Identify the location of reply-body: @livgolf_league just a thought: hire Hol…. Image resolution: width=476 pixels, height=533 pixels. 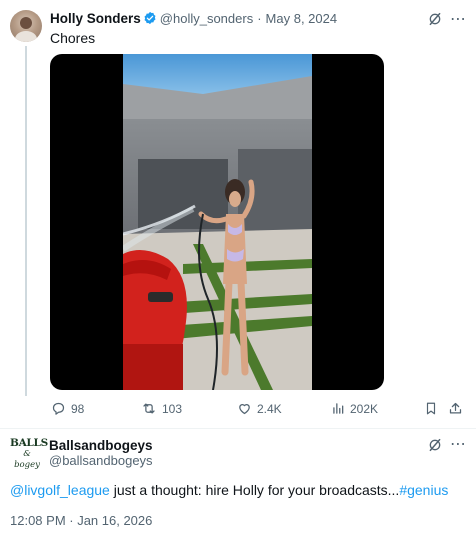
(240, 490).